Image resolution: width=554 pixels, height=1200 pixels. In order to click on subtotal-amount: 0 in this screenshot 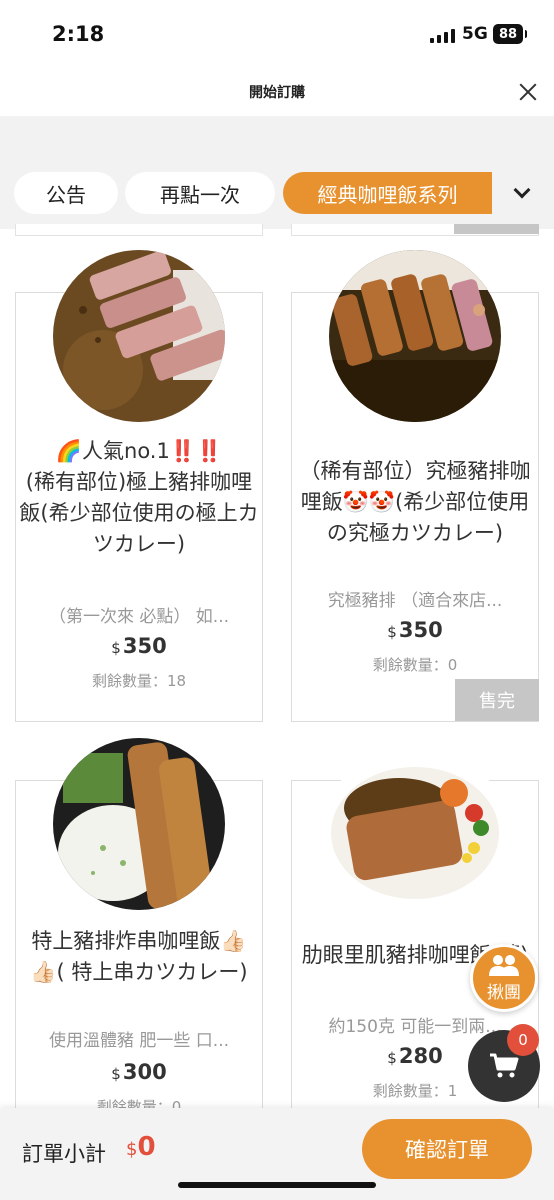, I will do `click(146, 1147)`.